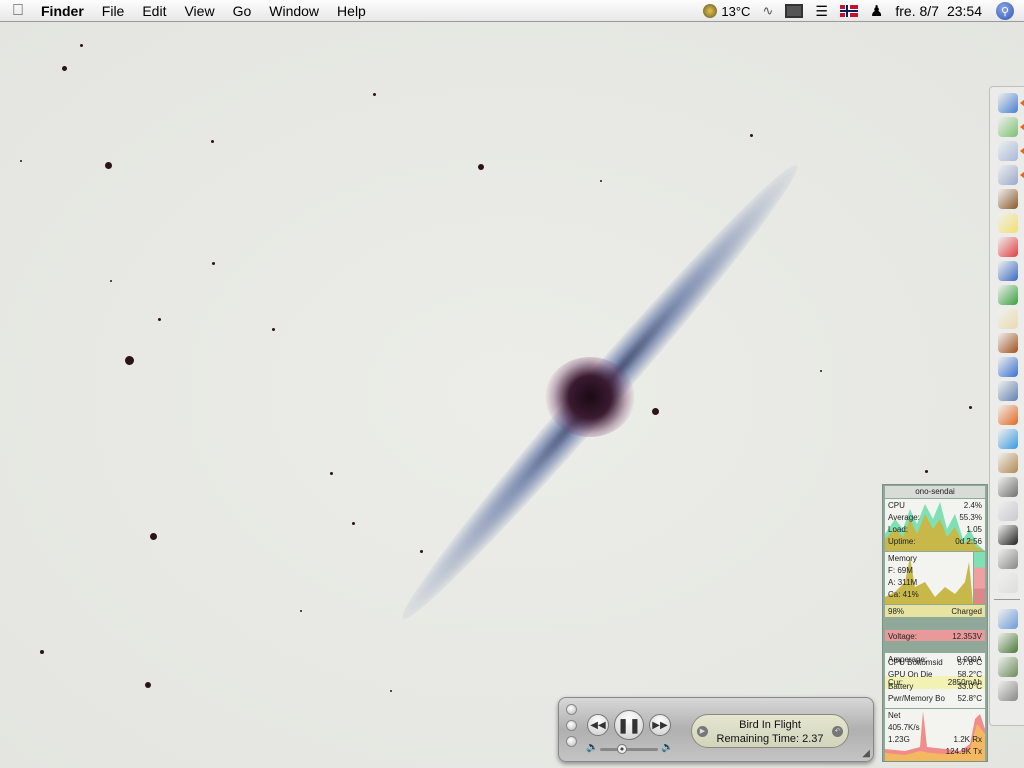 The width and height of the screenshot is (1024, 768). I want to click on temperature-row: Pwr/Memory Bo 52.8°C, so click(935, 699).